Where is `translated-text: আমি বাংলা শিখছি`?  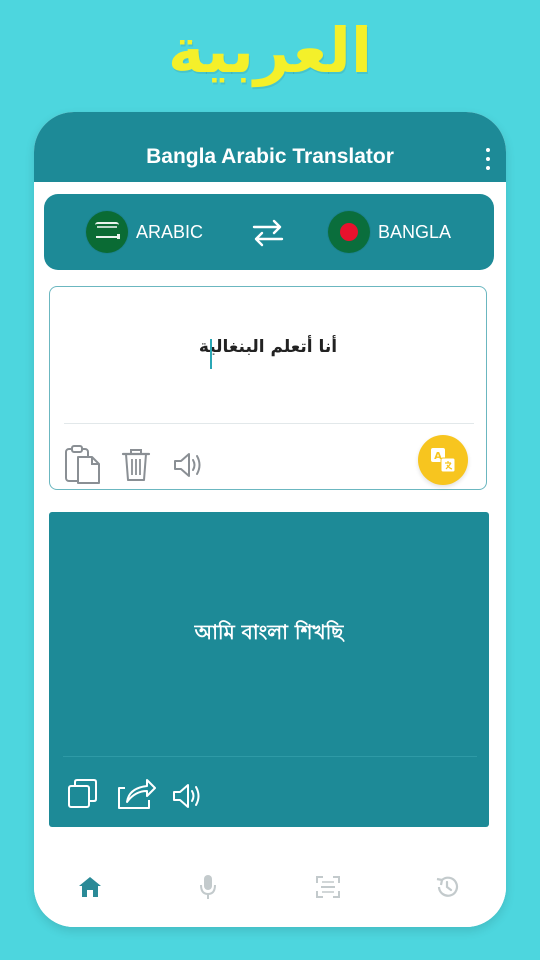 translated-text: আমি বাংলা শিখছি is located at coordinates (269, 632).